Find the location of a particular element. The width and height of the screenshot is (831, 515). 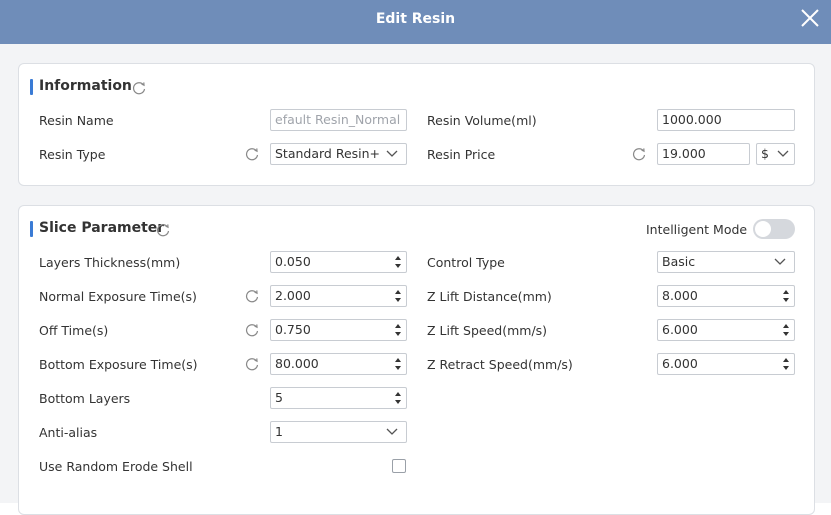

layers-thickness-value: 0.050 is located at coordinates (293, 261).